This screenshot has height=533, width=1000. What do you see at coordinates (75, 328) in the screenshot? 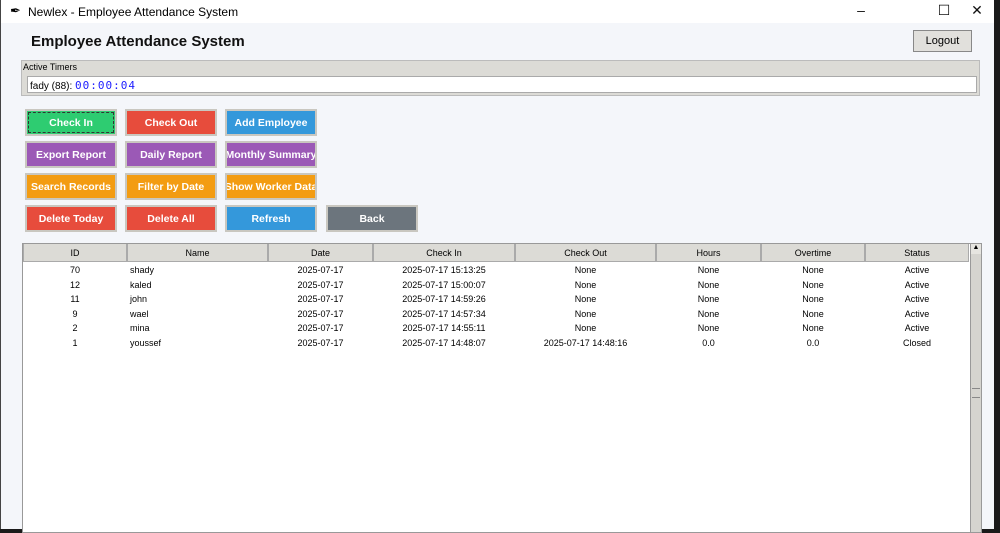
I see `cell-id: 2` at bounding box center [75, 328].